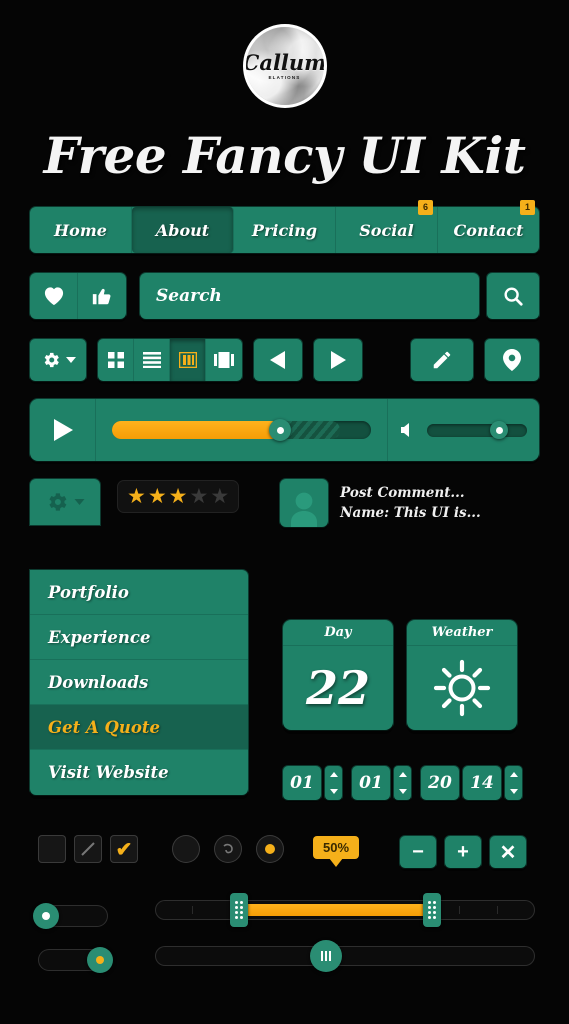 The width and height of the screenshot is (569, 1024). Describe the element at coordinates (58, 360) in the screenshot. I see `settings-dropdown-button` at that location.